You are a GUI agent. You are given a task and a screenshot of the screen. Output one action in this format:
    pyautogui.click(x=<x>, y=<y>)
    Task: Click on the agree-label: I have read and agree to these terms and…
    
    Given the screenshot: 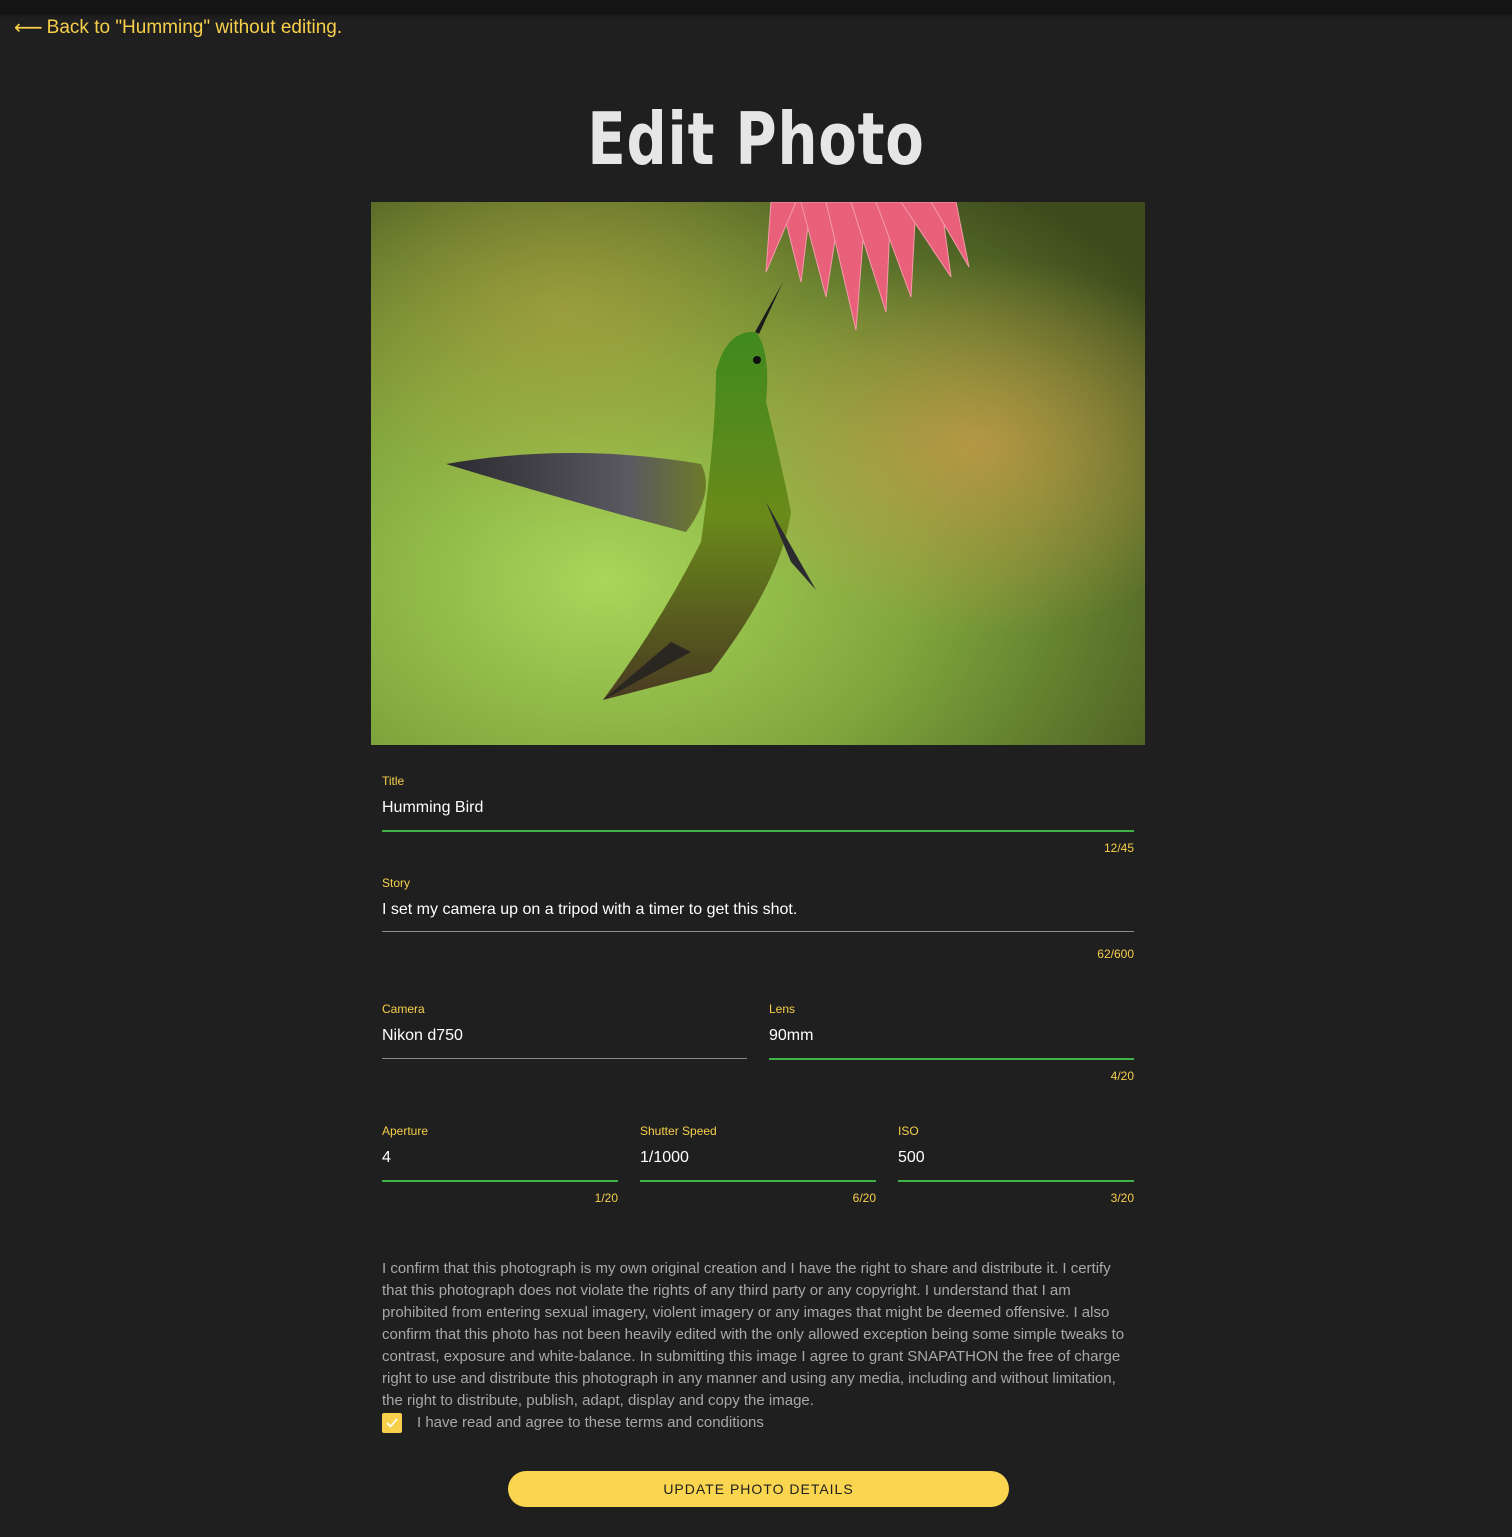 What is the action you would take?
    pyautogui.click(x=590, y=1422)
    